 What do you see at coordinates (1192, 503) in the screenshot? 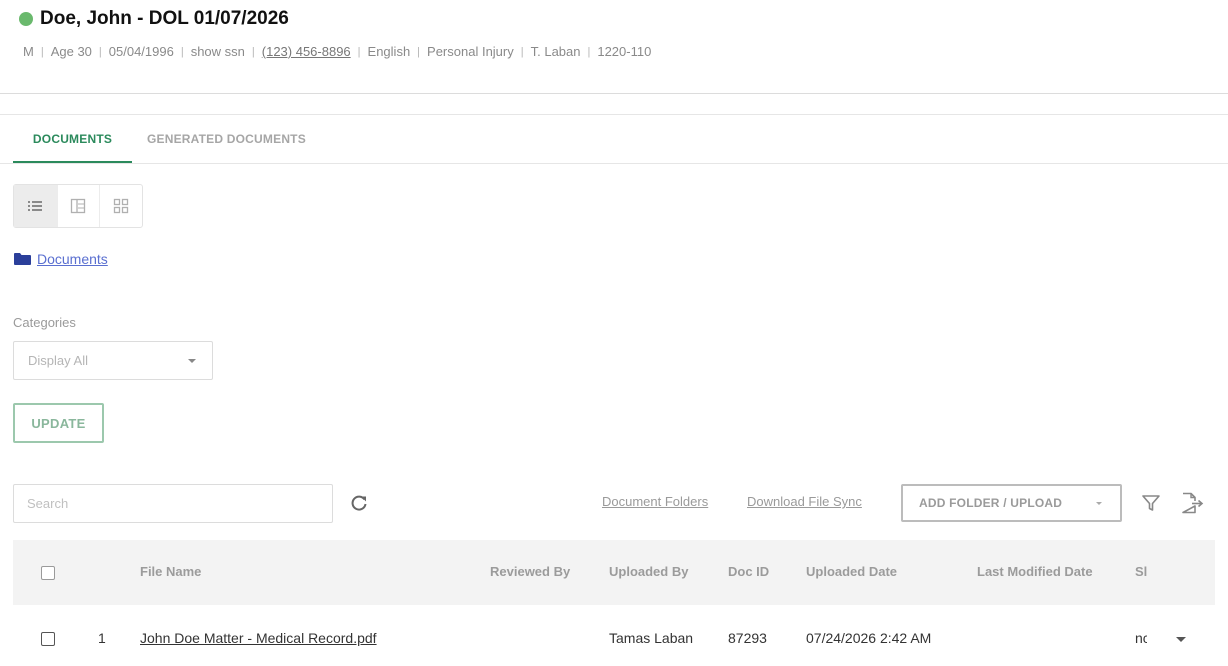
I see `export-icon` at bounding box center [1192, 503].